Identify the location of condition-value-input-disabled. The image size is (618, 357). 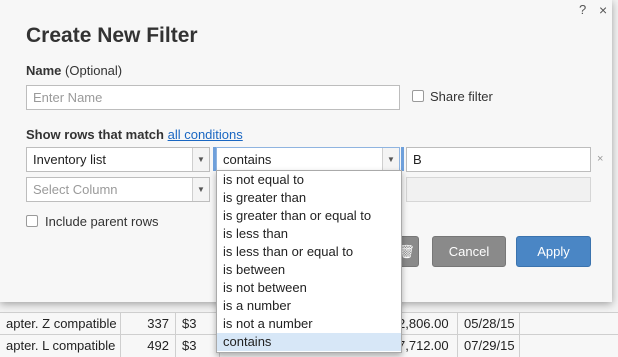
(498, 189).